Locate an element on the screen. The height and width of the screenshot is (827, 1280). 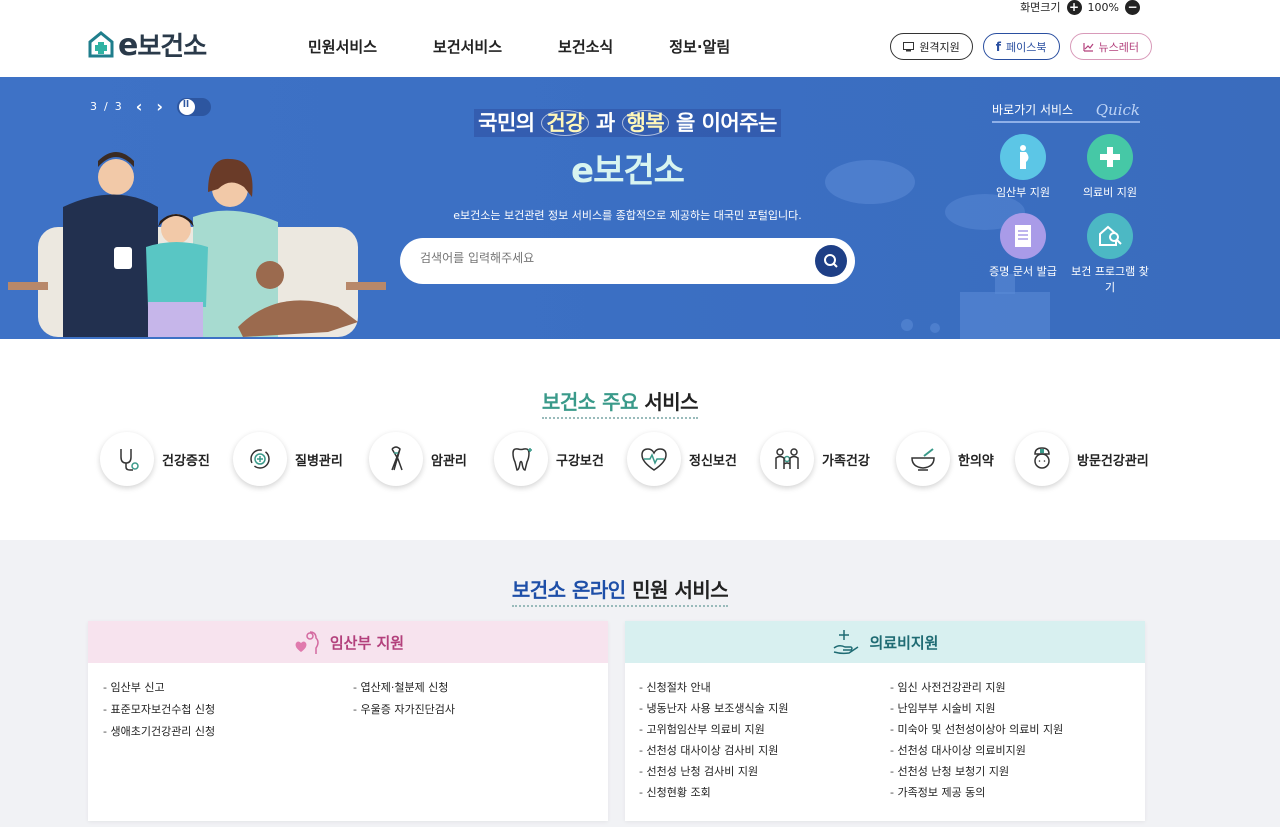
hero-title-2: 과 is located at coordinates (605, 123).